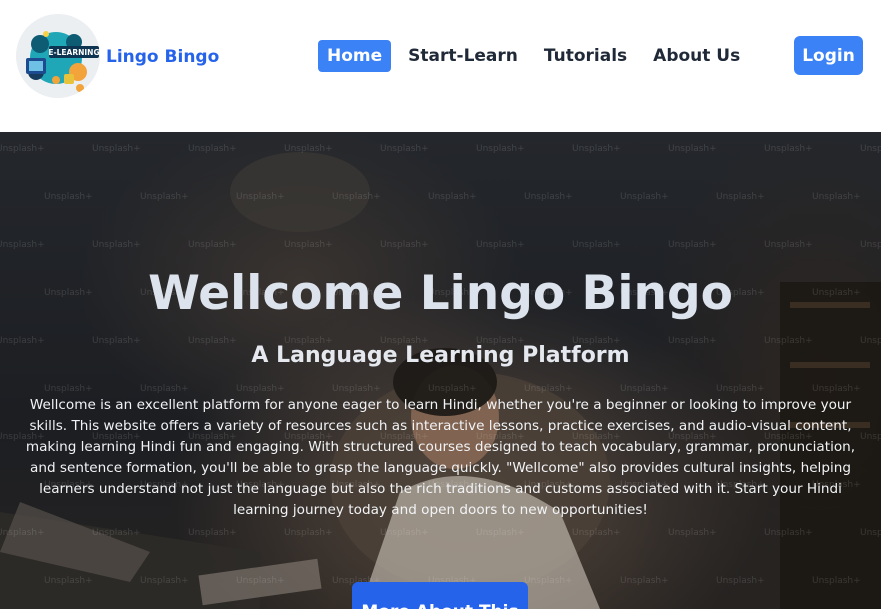 Image resolution: width=881 pixels, height=609 pixels. What do you see at coordinates (440, 293) in the screenshot?
I see `hero-title: Wellcome Lingo Bingo` at bounding box center [440, 293].